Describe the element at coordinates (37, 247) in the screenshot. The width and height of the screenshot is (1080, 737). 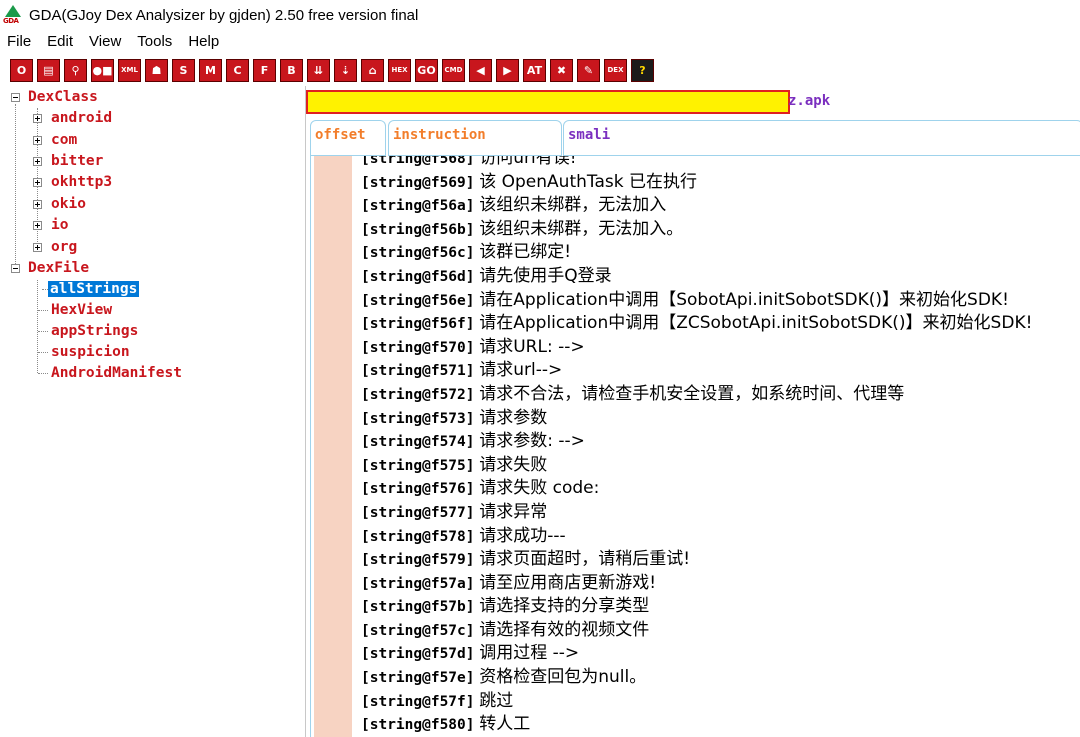
I see `expand-org-icon` at that location.